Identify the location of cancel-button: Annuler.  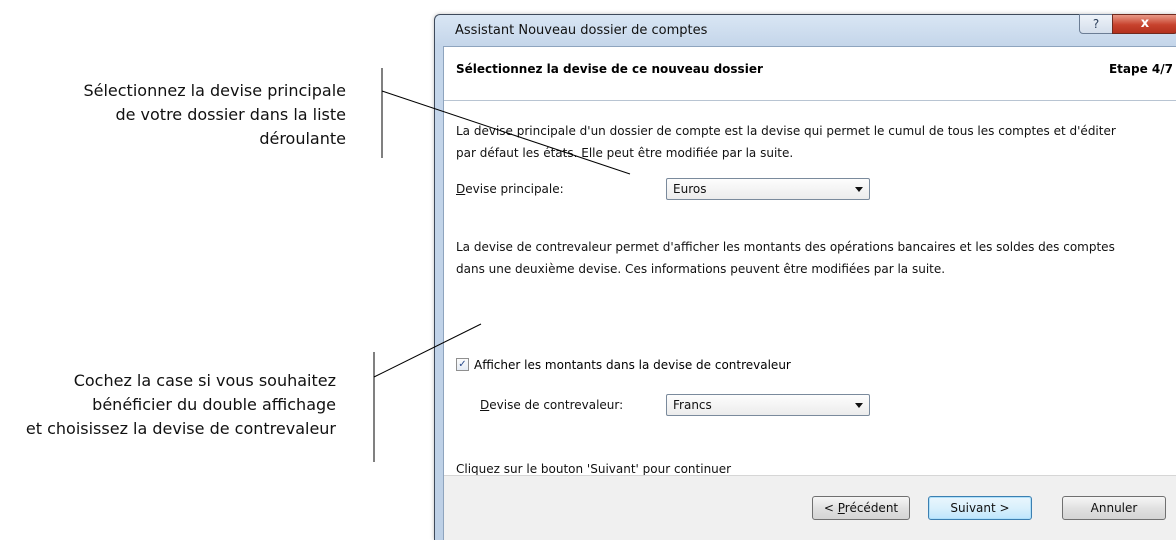
(1114, 508).